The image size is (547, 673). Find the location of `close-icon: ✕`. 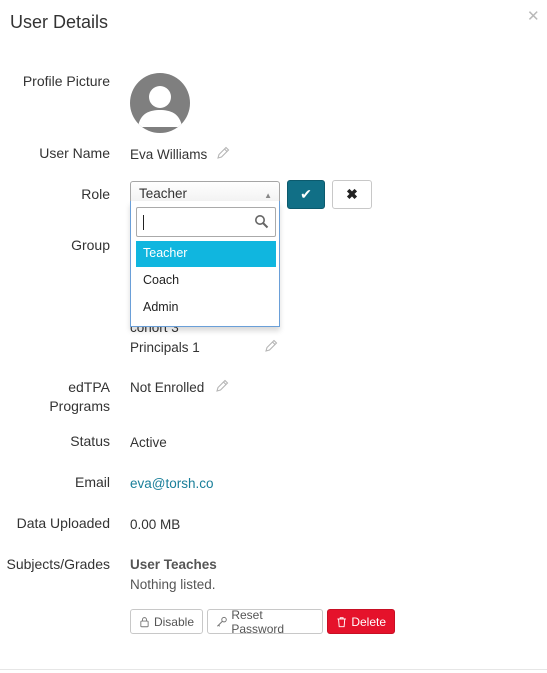

close-icon: ✕ is located at coordinates (533, 16).